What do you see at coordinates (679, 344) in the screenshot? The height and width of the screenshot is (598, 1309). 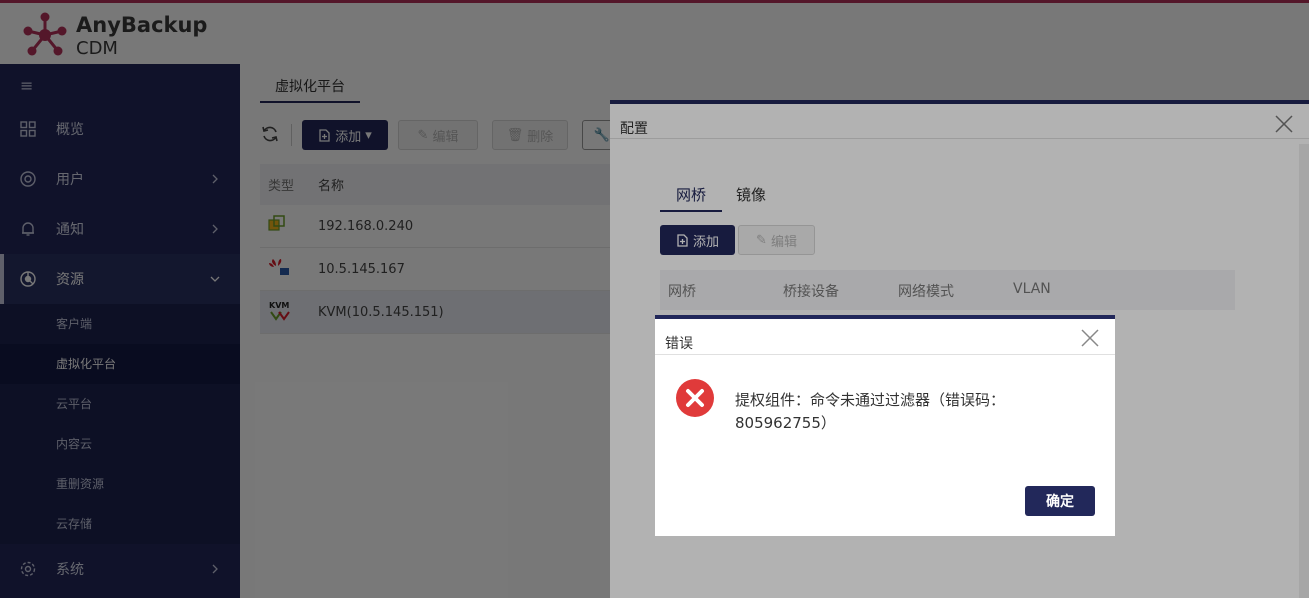 I see `error-dialog-title: 错误` at bounding box center [679, 344].